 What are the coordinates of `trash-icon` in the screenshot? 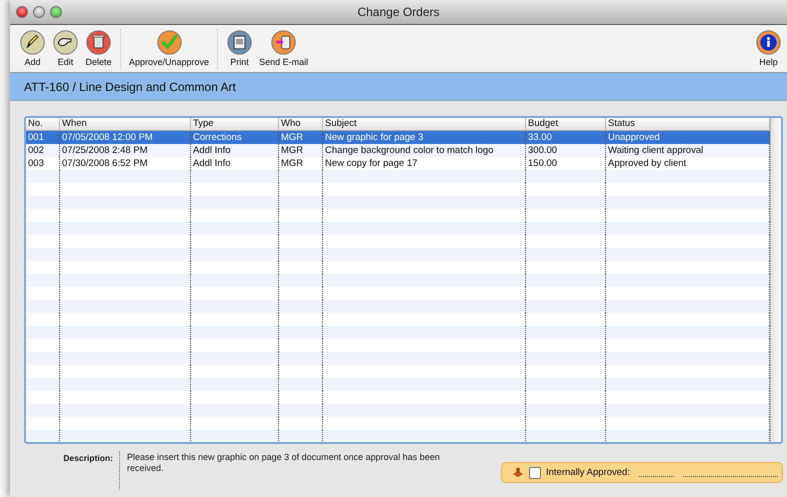 It's located at (98, 42).